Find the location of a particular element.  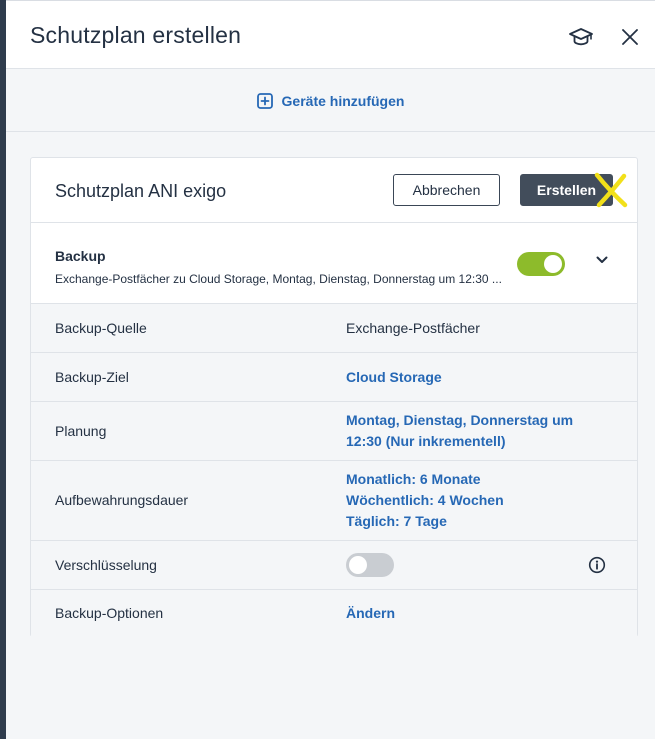

retention-daily: Täglich: 7 Tage is located at coordinates (396, 521).